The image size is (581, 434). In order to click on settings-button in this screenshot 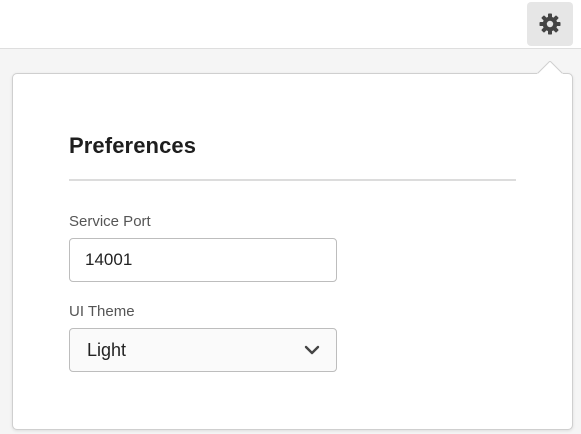, I will do `click(550, 24)`.